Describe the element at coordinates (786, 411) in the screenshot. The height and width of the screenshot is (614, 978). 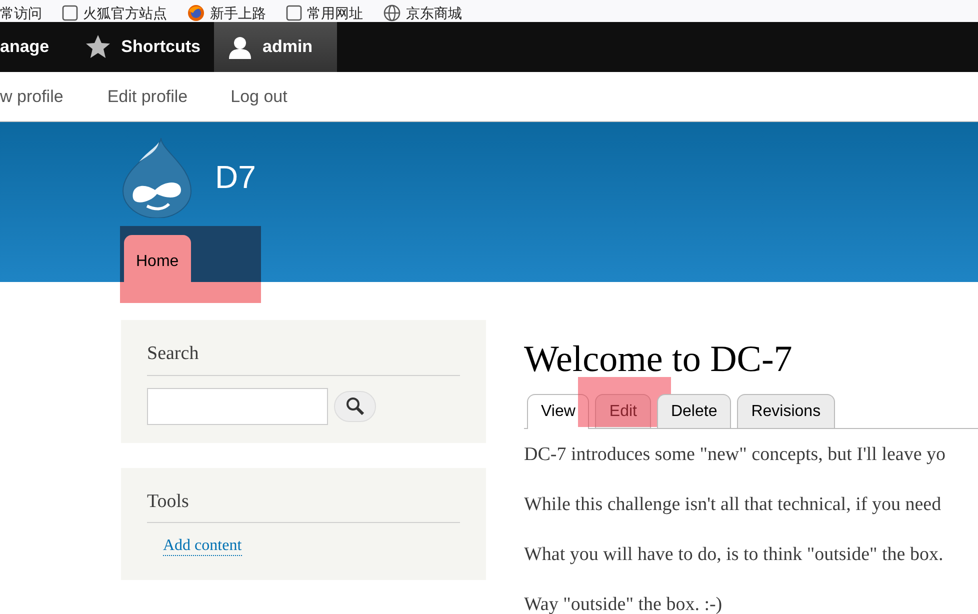
I see `page-tab: Revisions` at that location.